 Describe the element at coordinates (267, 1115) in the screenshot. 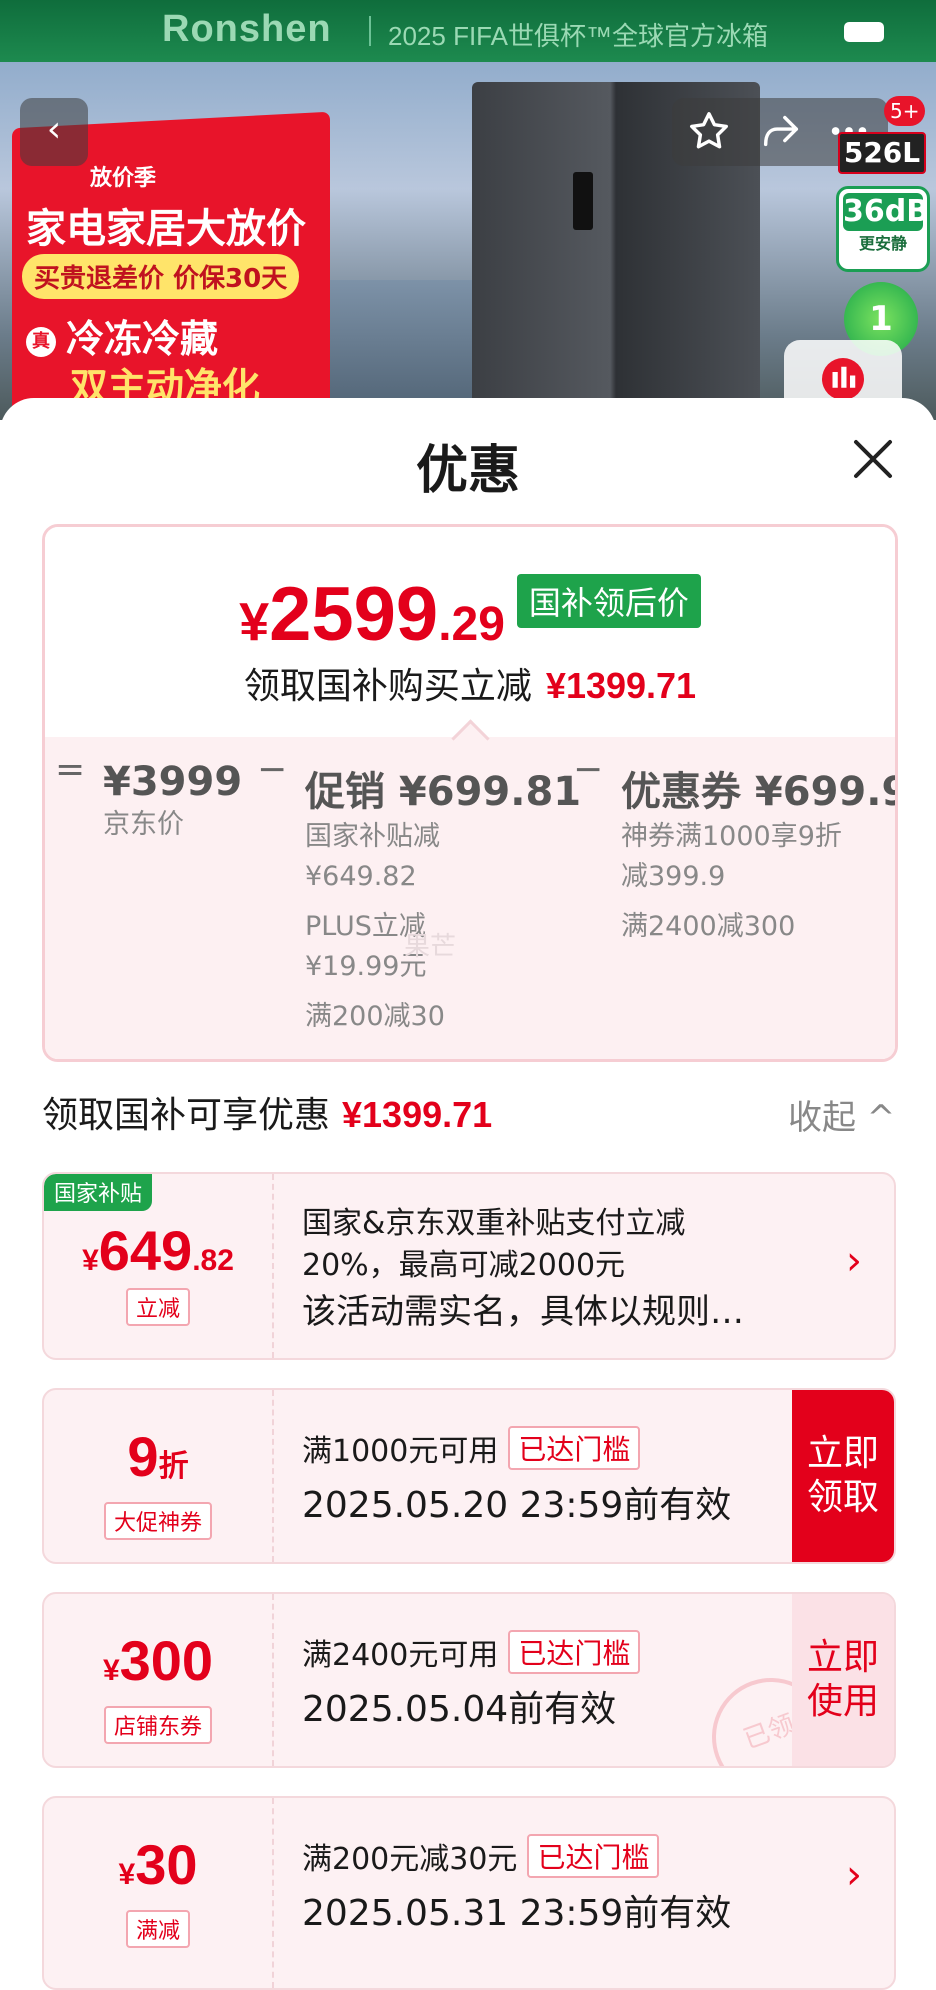

I see `subsidy-summary: 领取国补可享优惠 ¥1399.71` at that location.